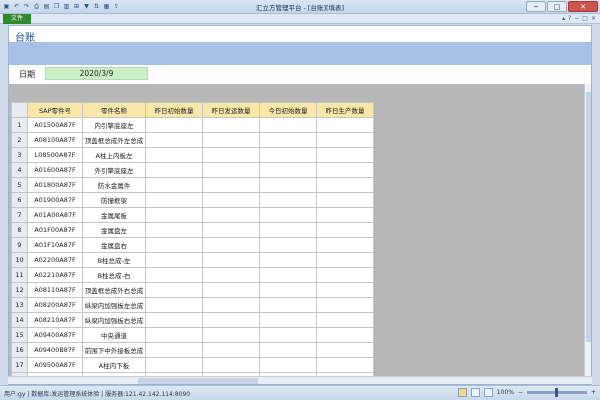 The image size is (600, 400). Describe the element at coordinates (114, 305) in the screenshot. I see `name-cell: 纵梁内加强板左总成` at that location.